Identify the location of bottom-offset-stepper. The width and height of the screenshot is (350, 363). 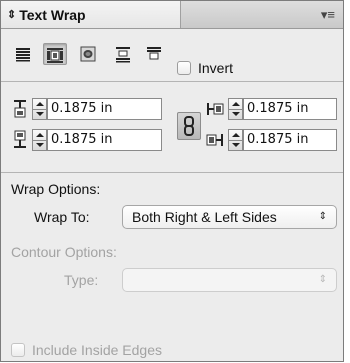
(39, 140).